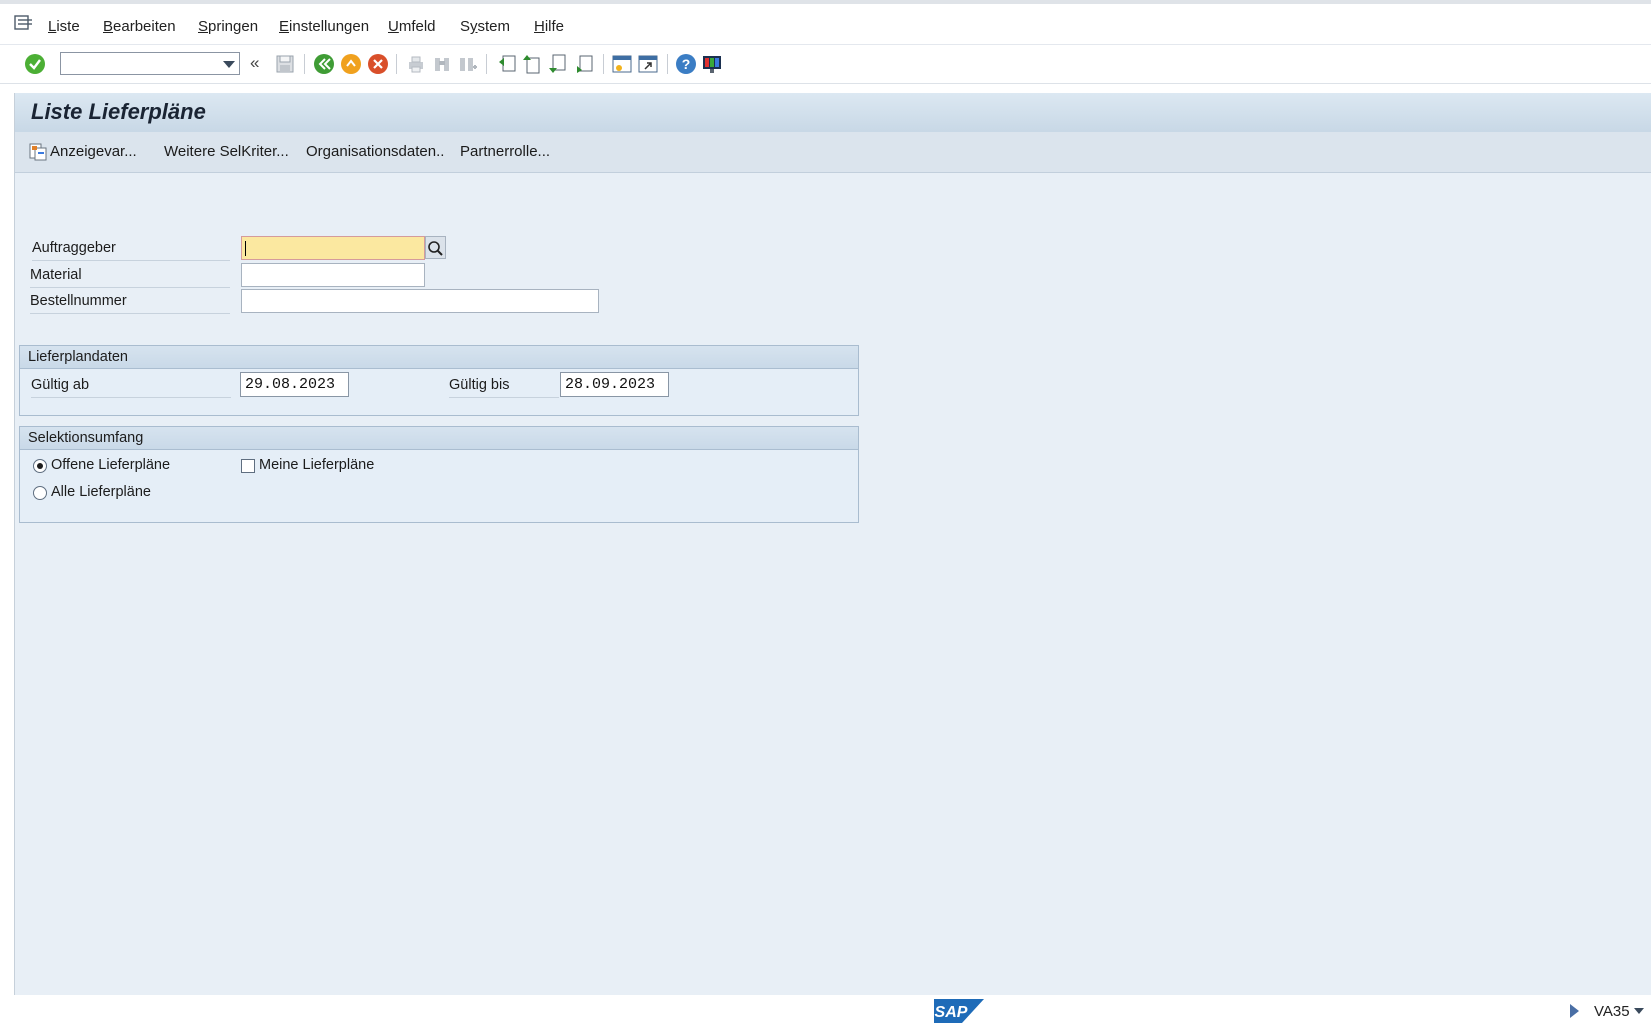  What do you see at coordinates (38, 152) in the screenshot?
I see `display-variant-icon` at bounding box center [38, 152].